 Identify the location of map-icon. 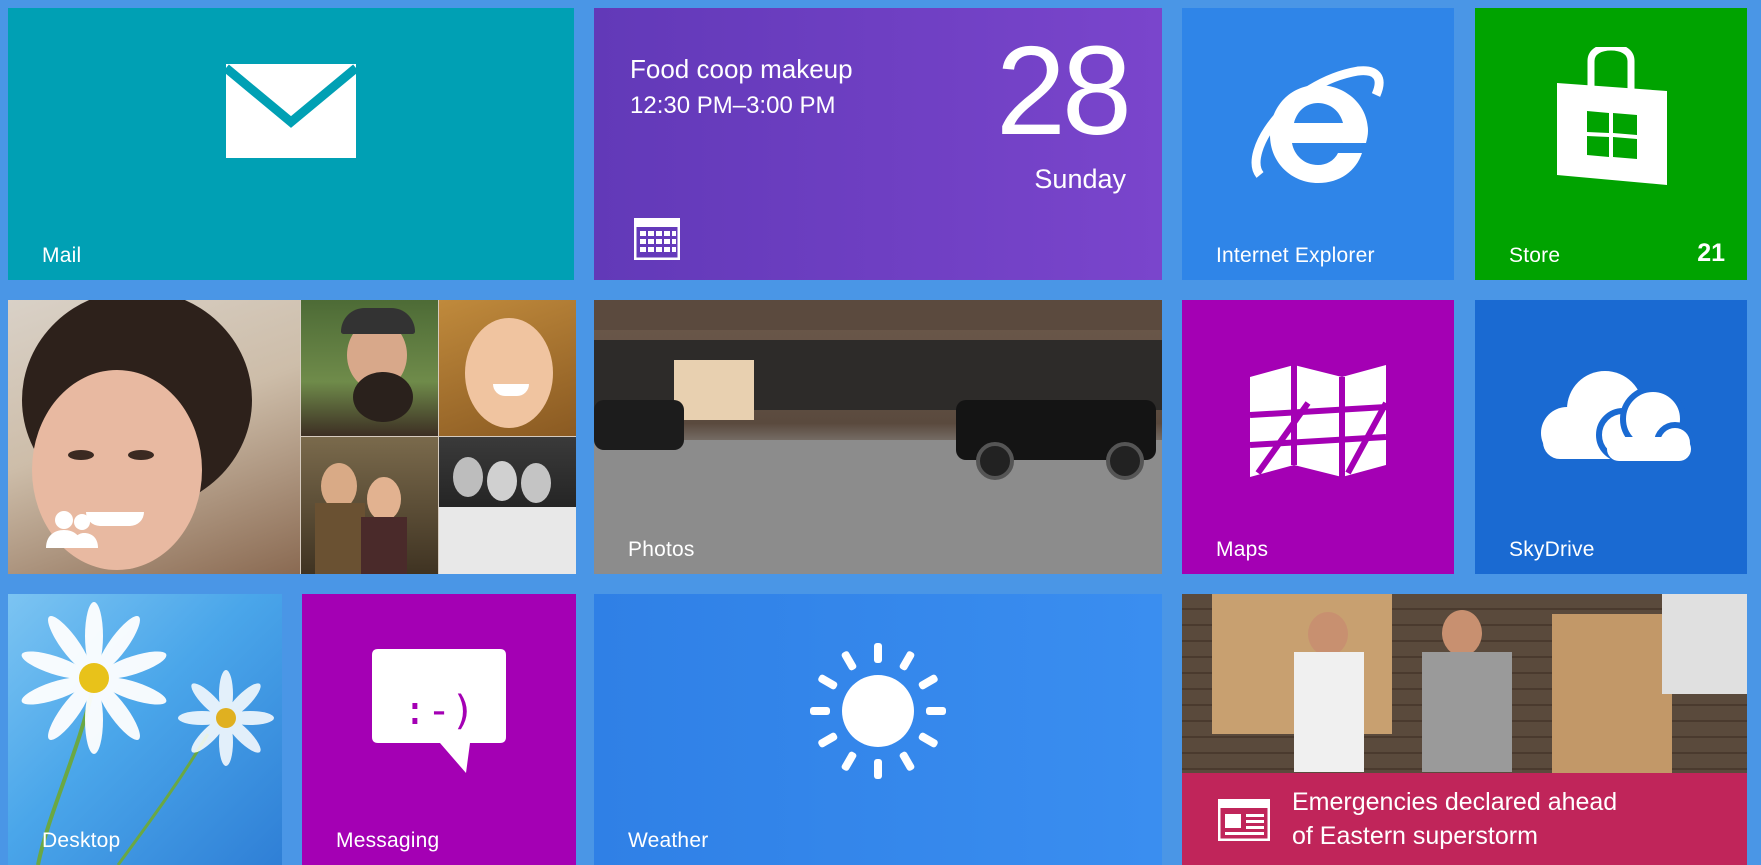
(1318, 420).